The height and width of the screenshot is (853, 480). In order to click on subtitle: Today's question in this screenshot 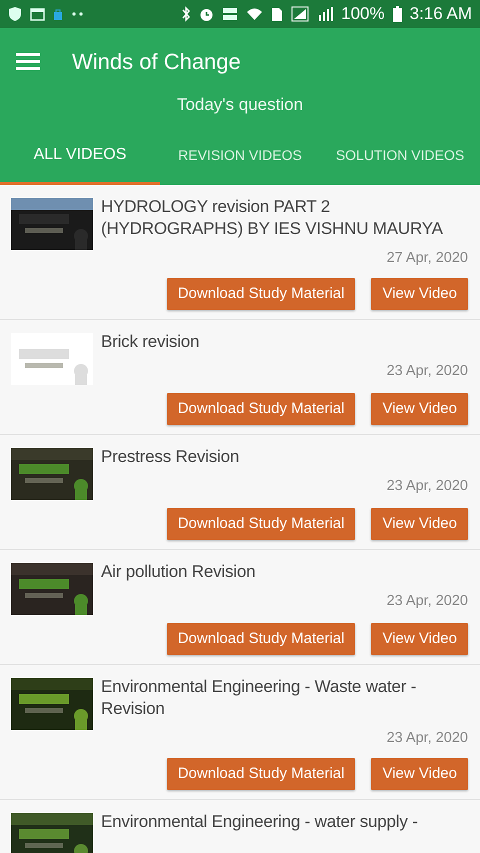, I will do `click(240, 104)`.